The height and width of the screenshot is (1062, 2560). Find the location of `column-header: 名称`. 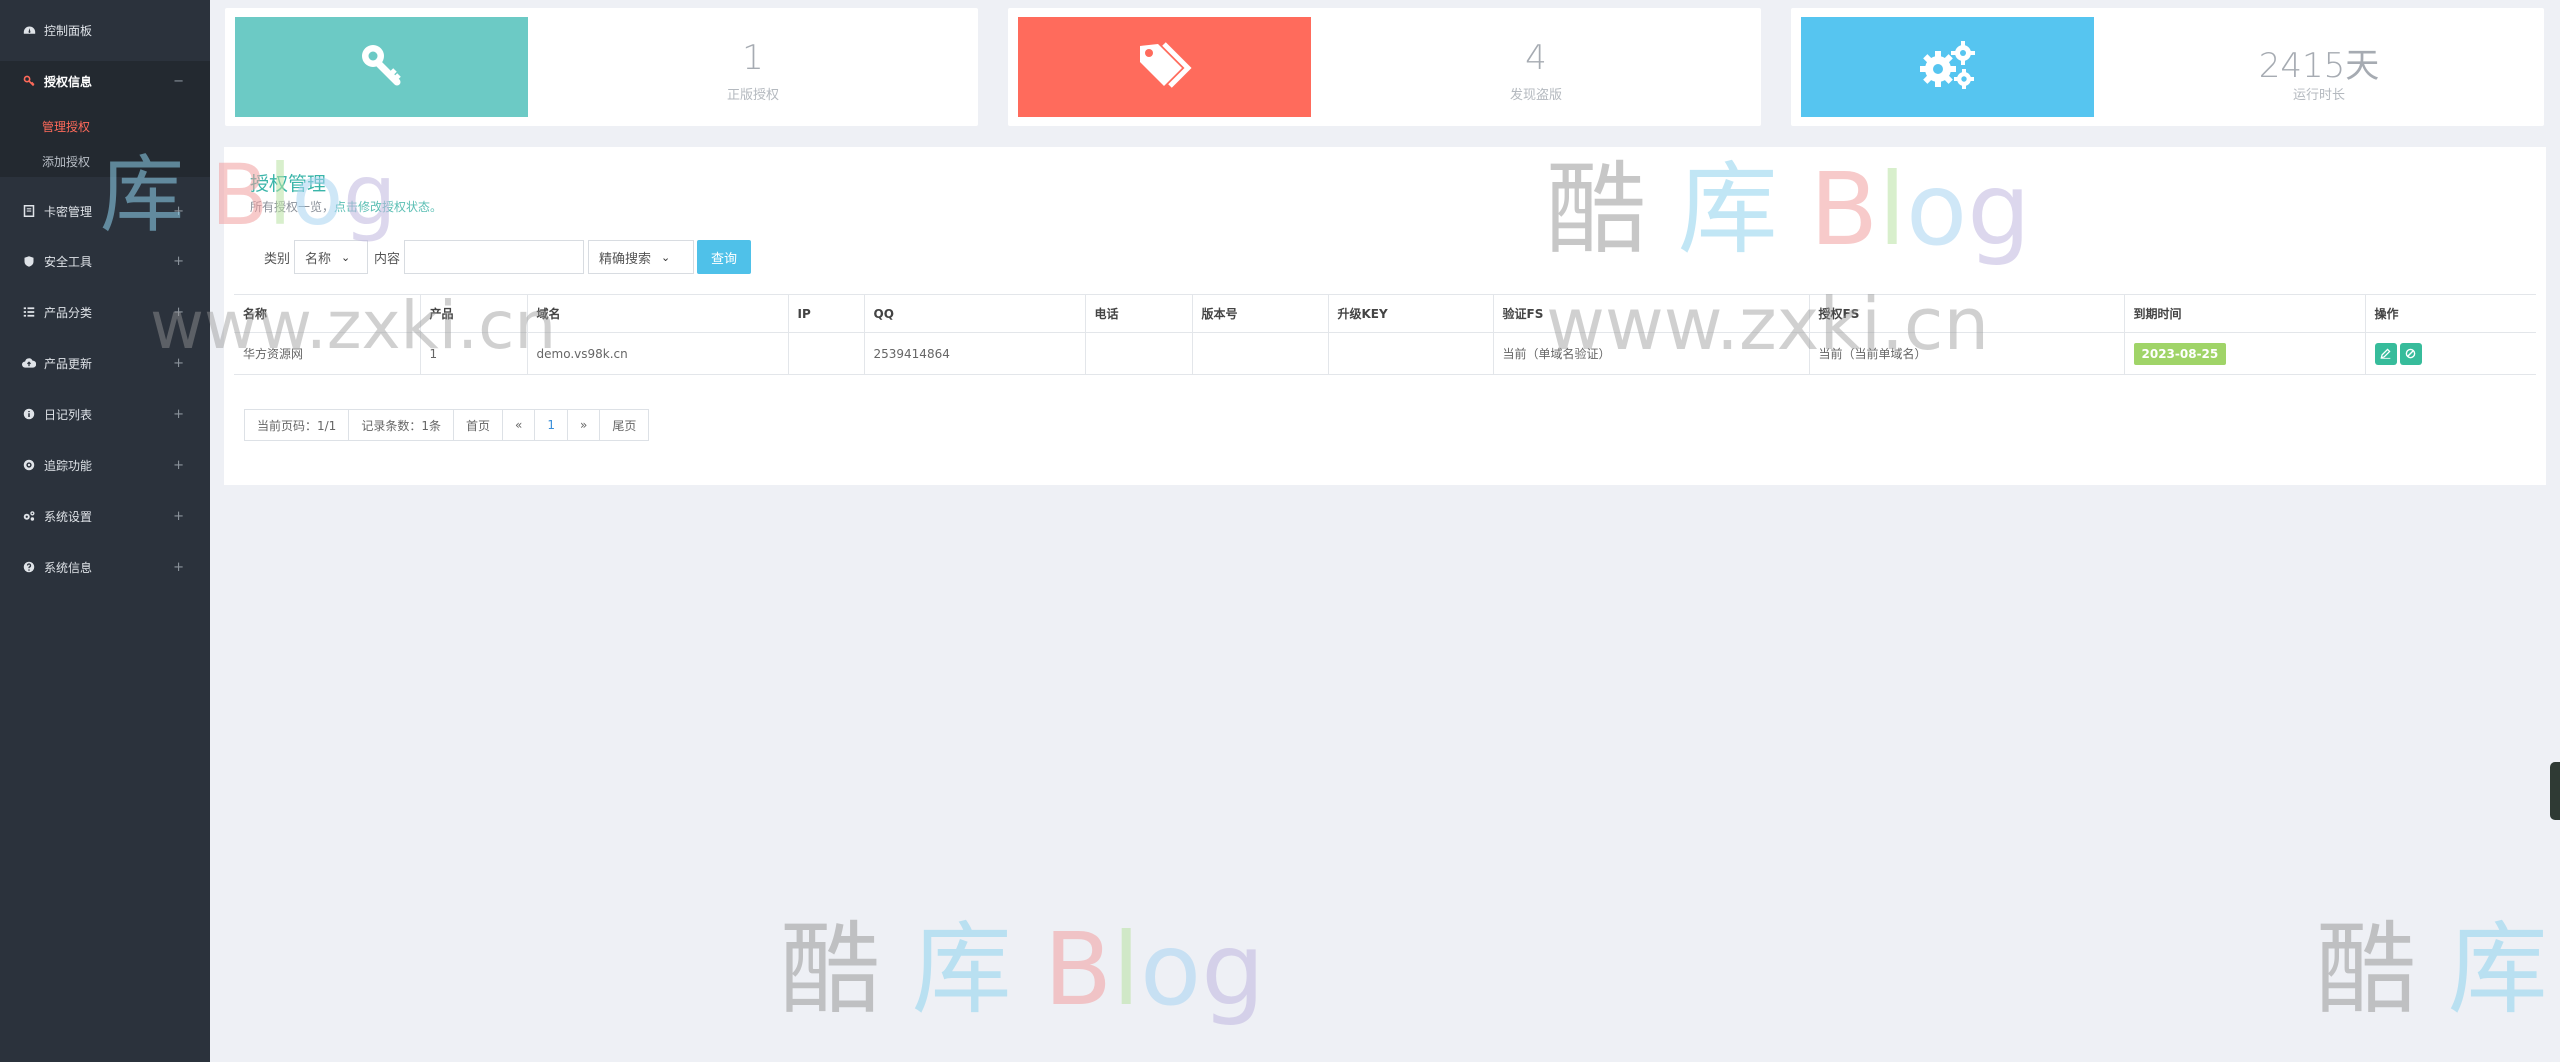

column-header: 名称 is located at coordinates (327, 313).